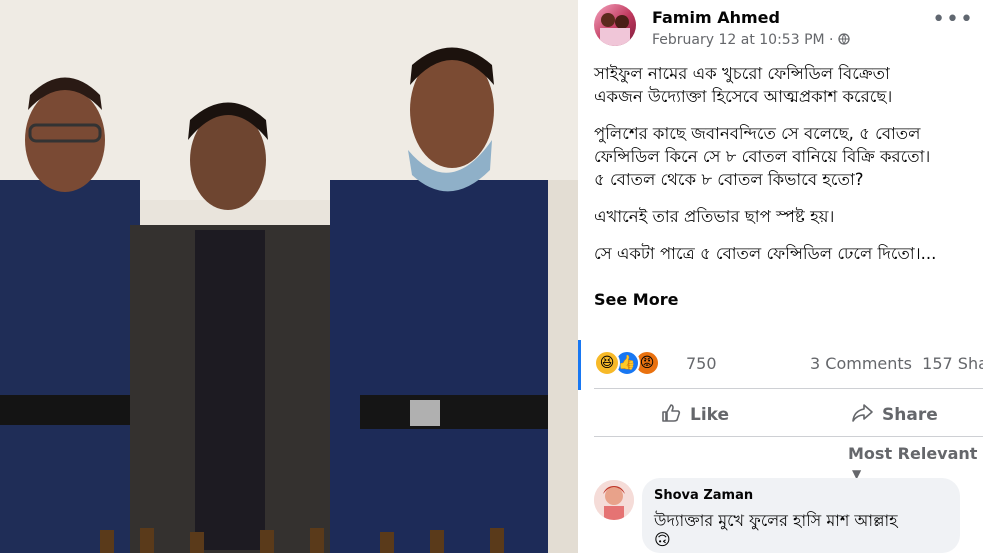 This screenshot has height=553, width=983. What do you see at coordinates (607, 363) in the screenshot?
I see `haha-icon: 😆` at bounding box center [607, 363].